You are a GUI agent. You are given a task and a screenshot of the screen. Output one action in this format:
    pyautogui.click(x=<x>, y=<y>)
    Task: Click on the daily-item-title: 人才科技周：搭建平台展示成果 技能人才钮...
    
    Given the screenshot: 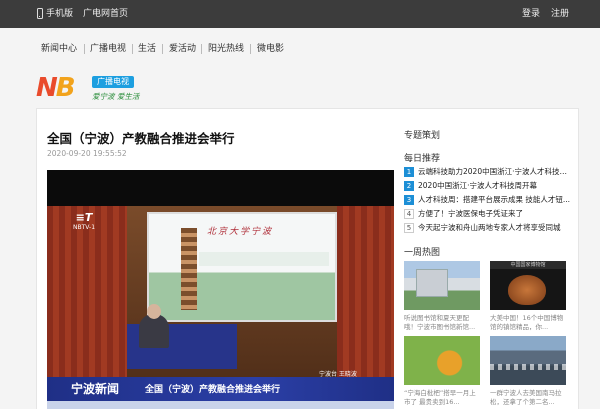 What is the action you would take?
    pyautogui.click(x=495, y=200)
    